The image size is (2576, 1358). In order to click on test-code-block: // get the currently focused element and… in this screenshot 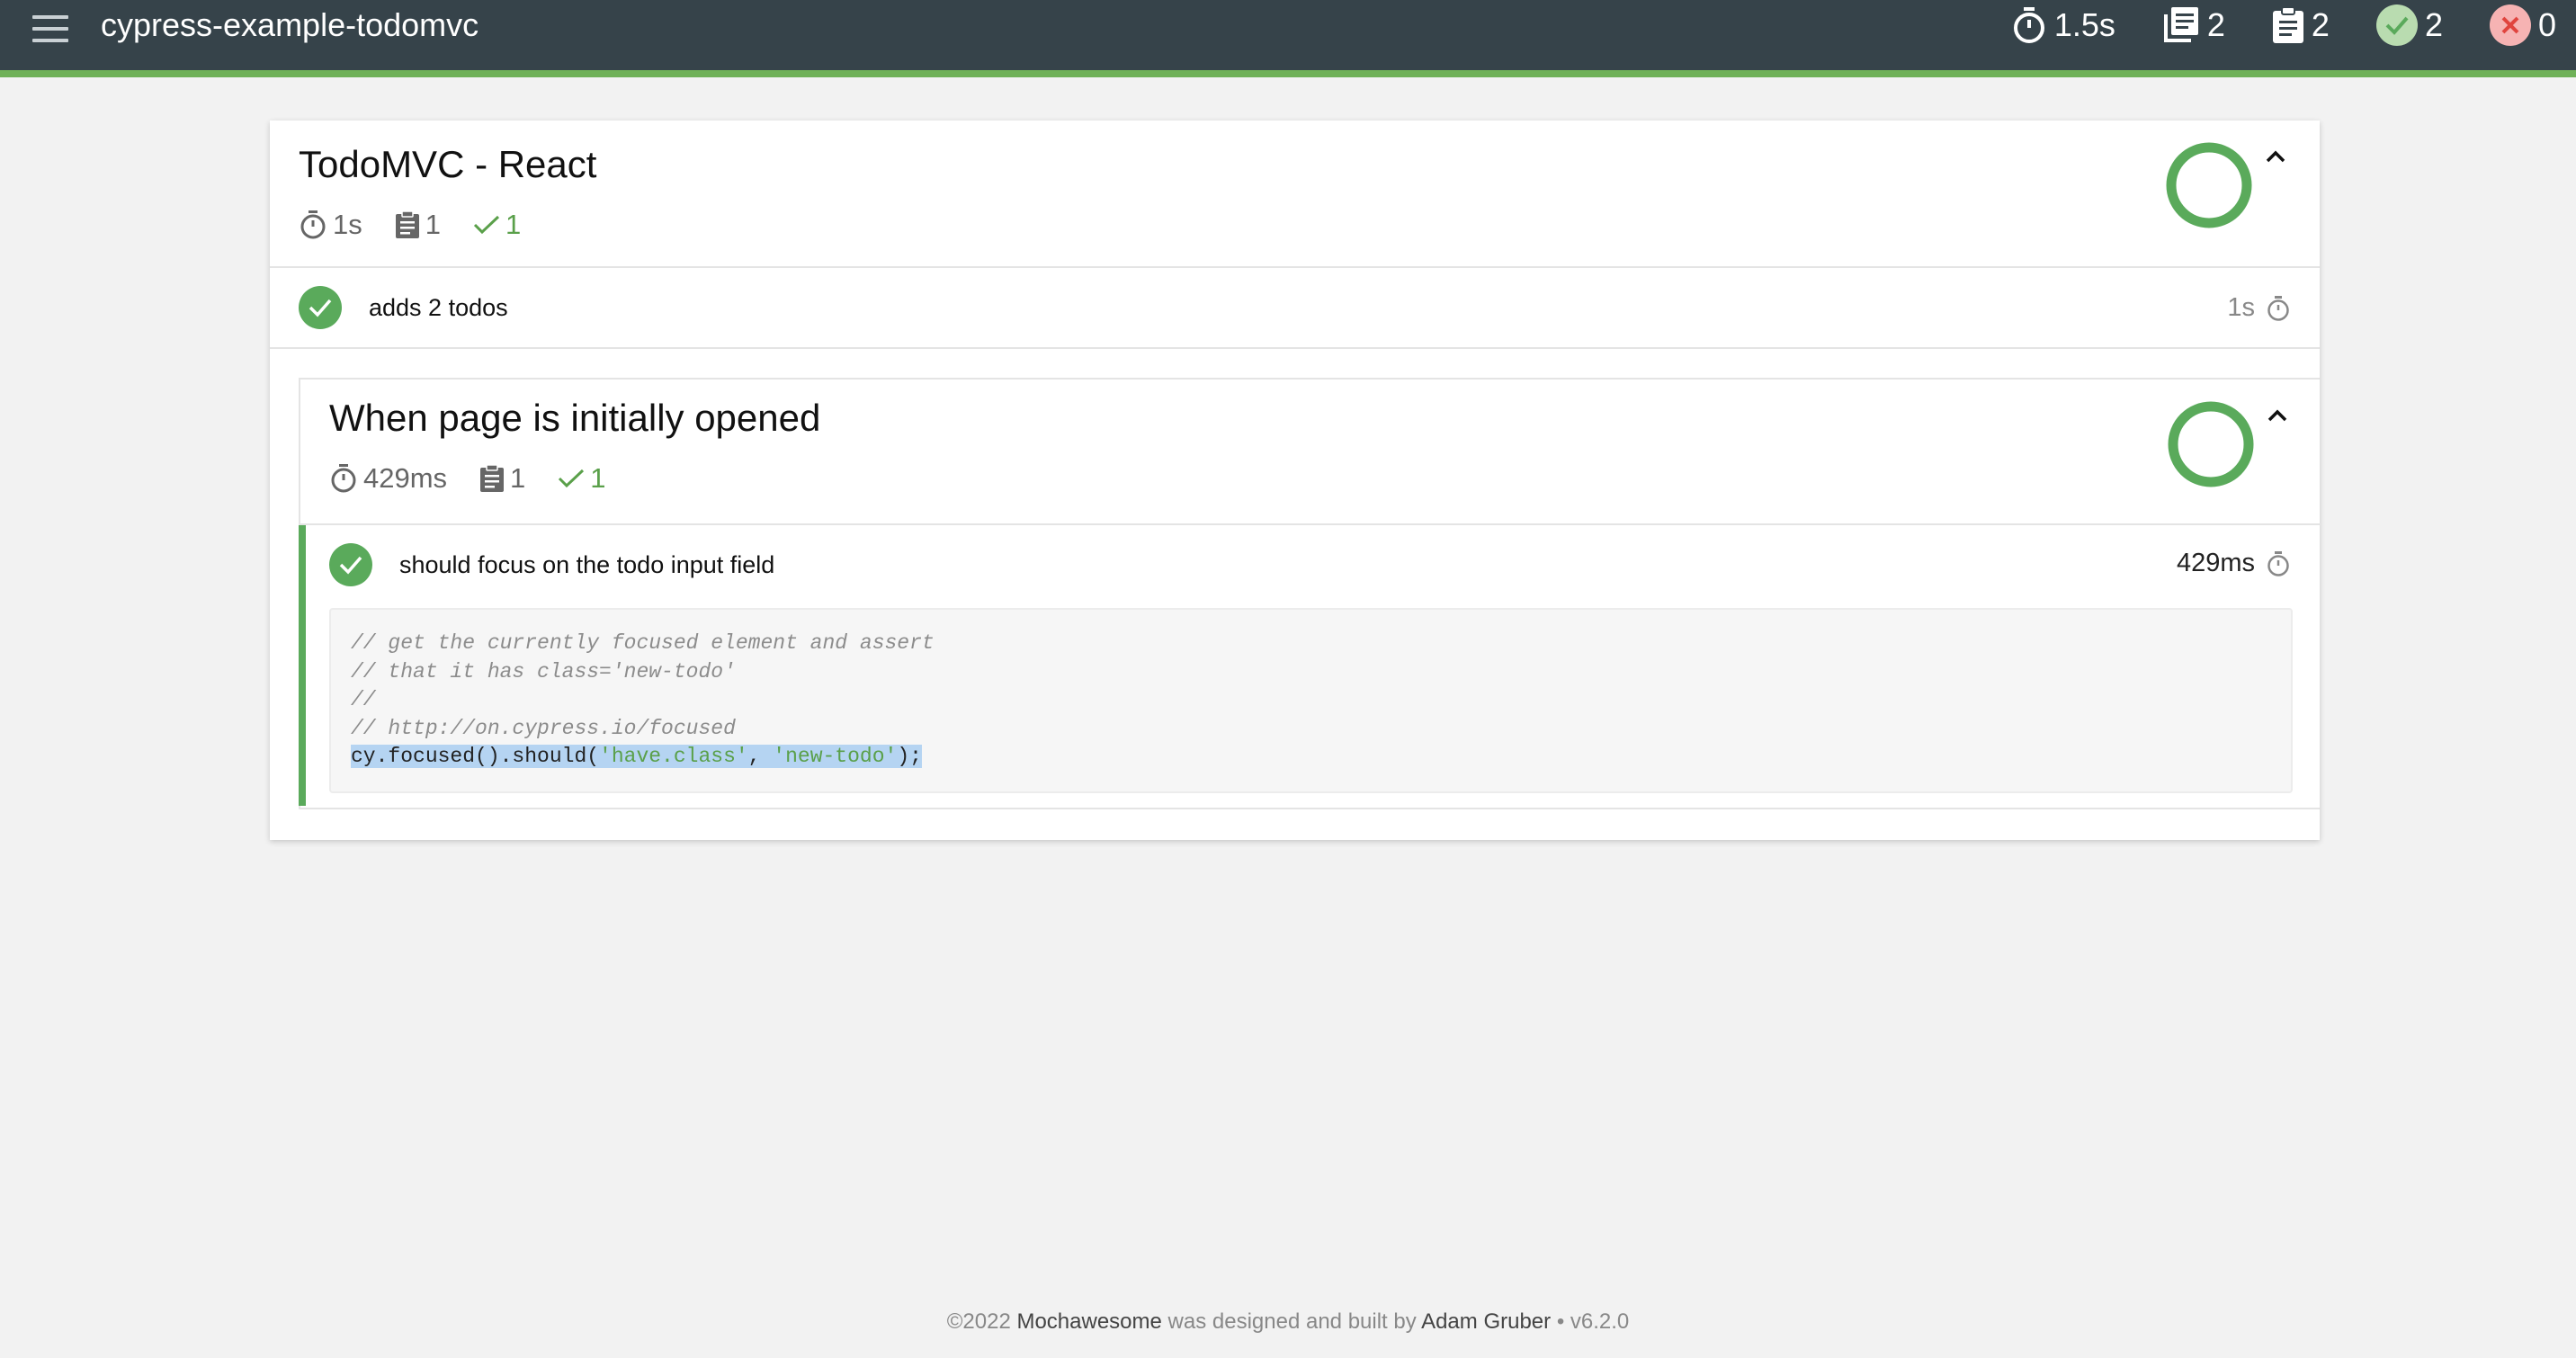, I will do `click(1311, 700)`.